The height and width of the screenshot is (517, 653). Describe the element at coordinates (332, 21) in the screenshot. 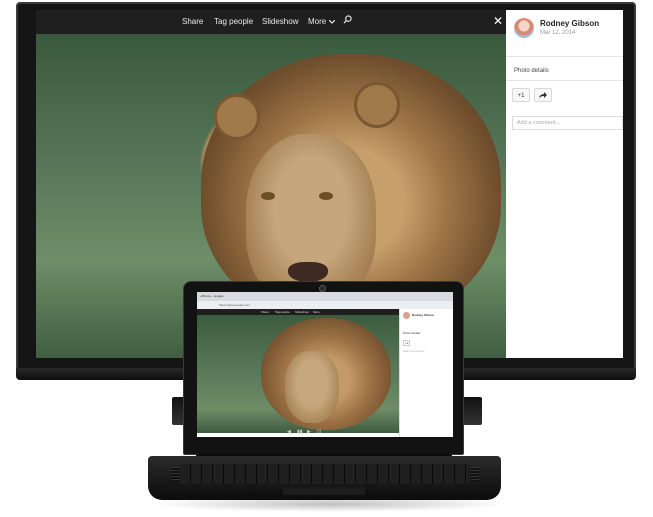

I see `chevron-down-icon` at that location.